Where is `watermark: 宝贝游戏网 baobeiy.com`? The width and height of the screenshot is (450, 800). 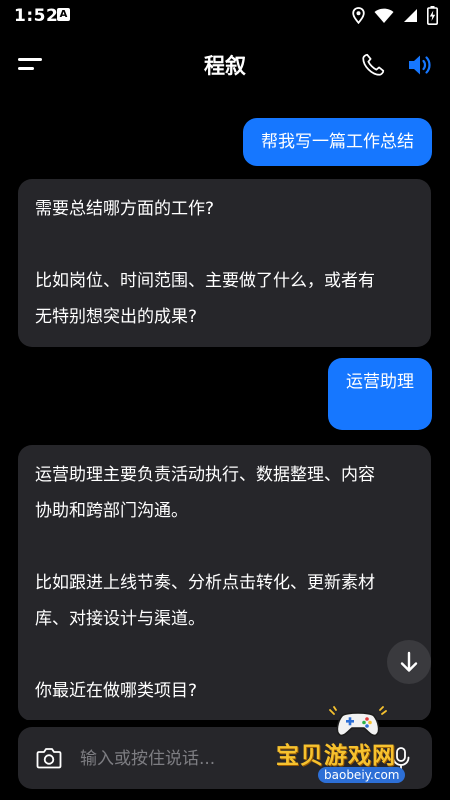 watermark: 宝贝游戏网 baobeiy.com is located at coordinates (360, 751).